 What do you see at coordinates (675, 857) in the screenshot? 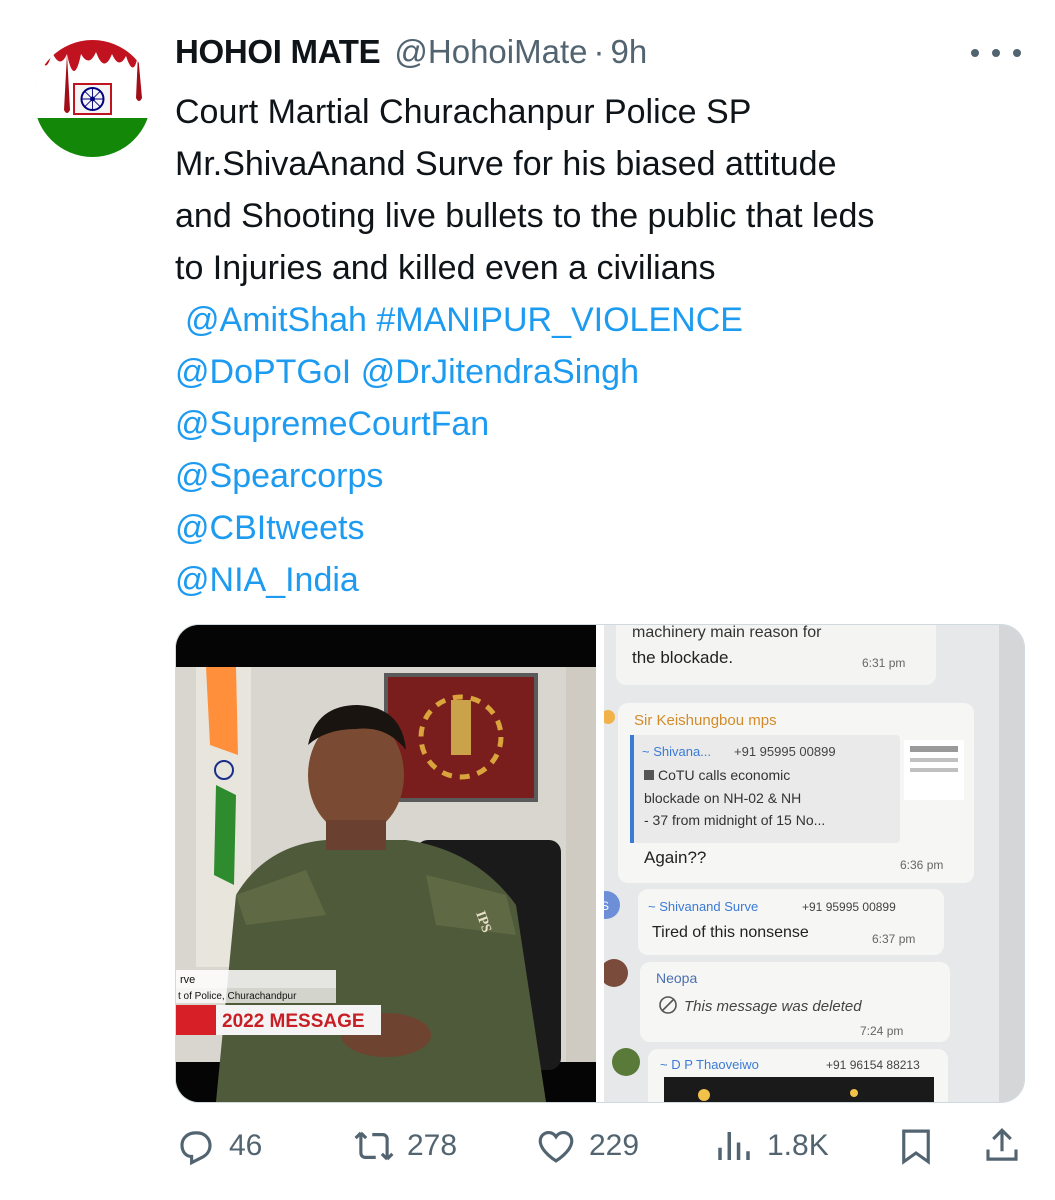
I see `chat-text: Again??` at bounding box center [675, 857].